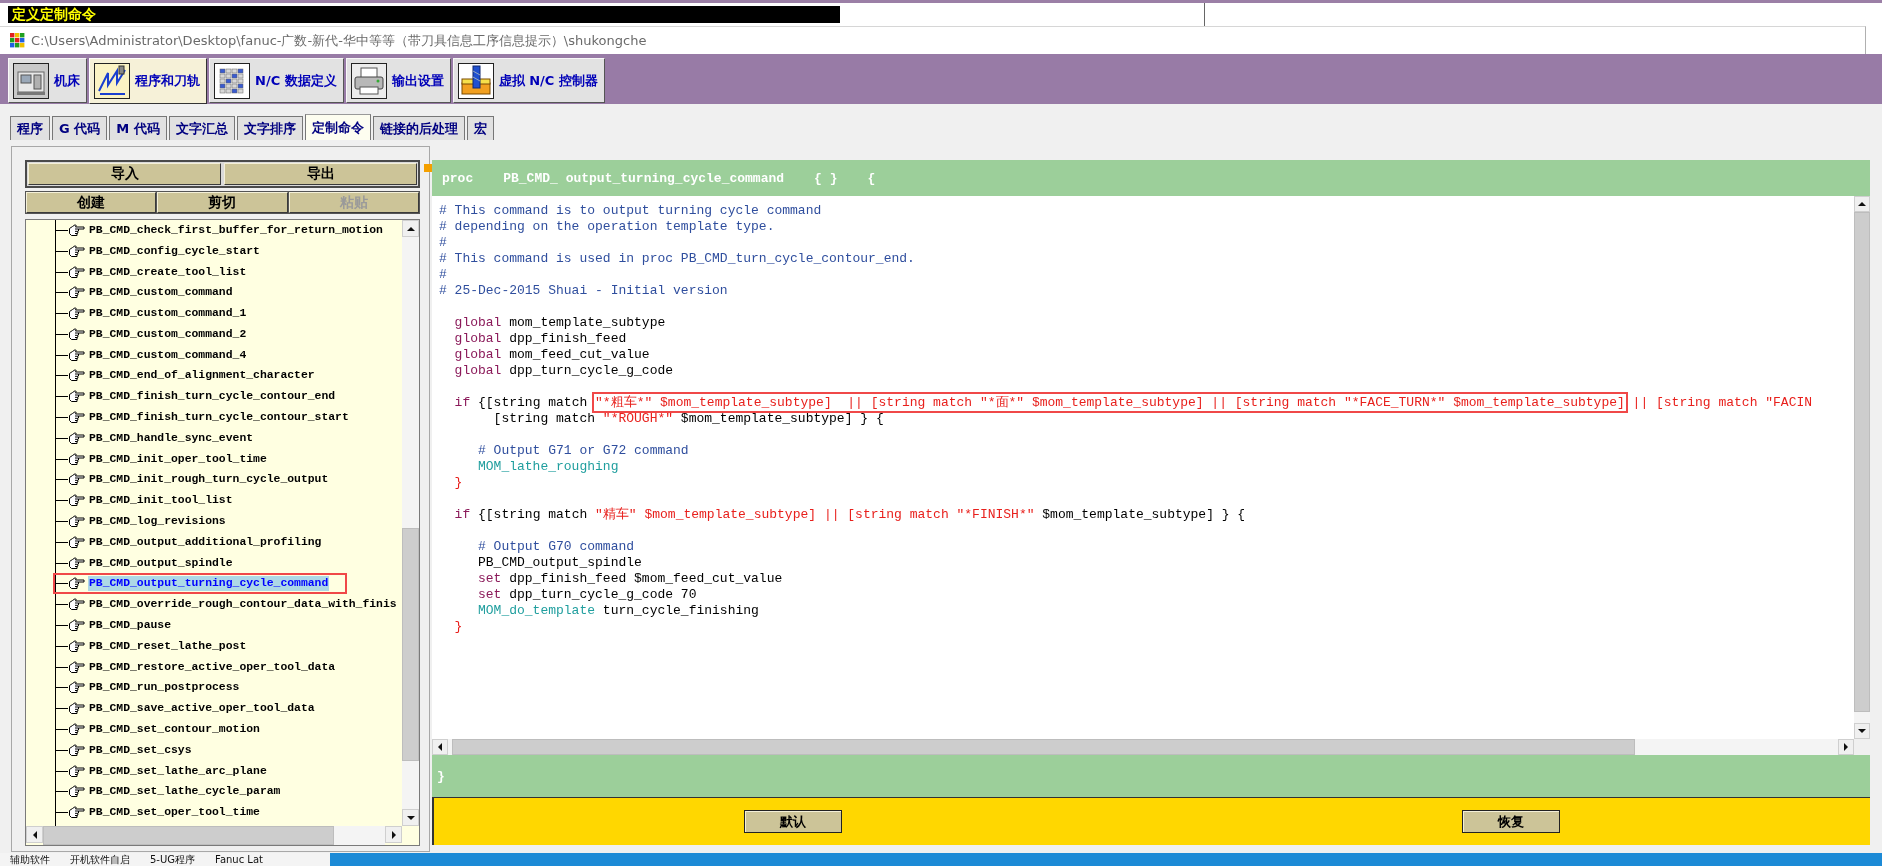 The image size is (1882, 866). Describe the element at coordinates (138, 128) in the screenshot. I see `sub-tab: M 代码` at that location.